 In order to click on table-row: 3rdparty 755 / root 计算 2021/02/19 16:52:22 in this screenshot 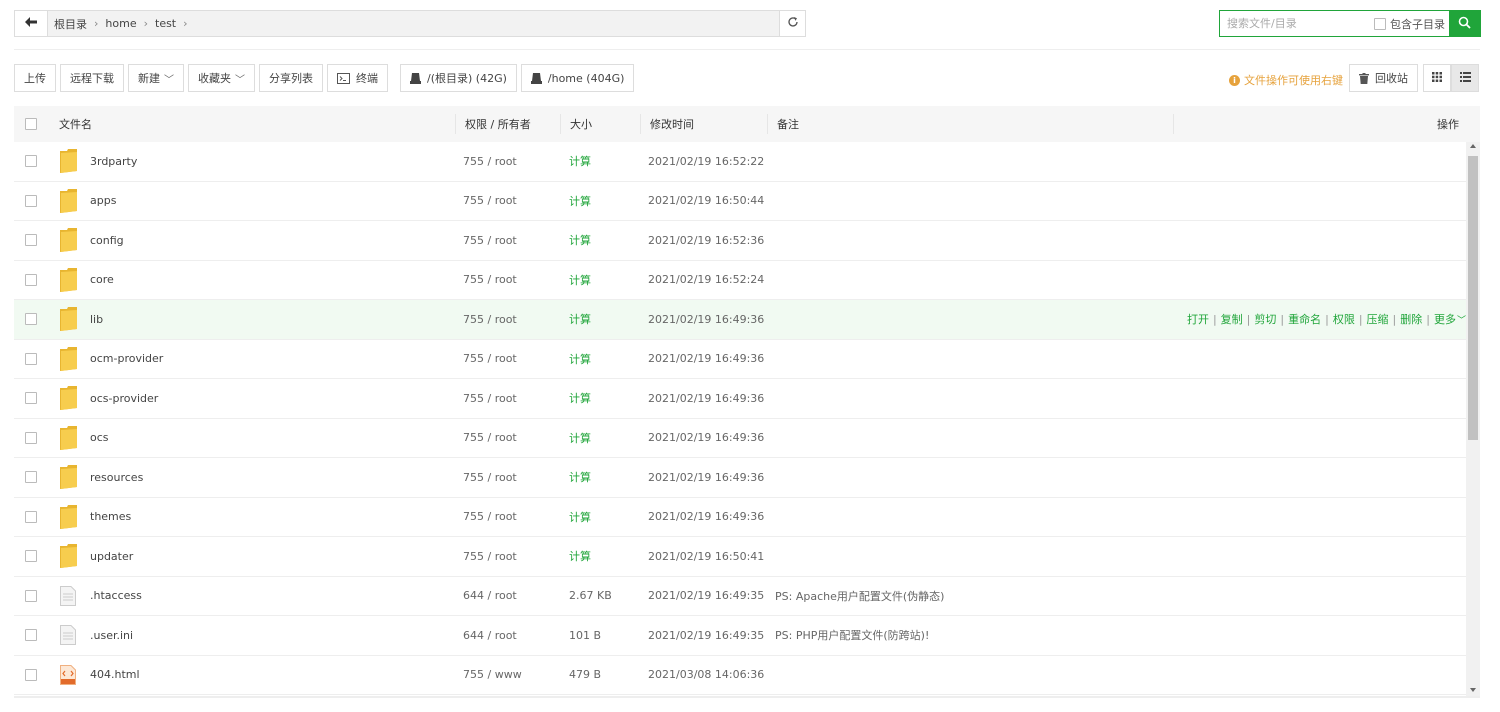, I will do `click(740, 162)`.